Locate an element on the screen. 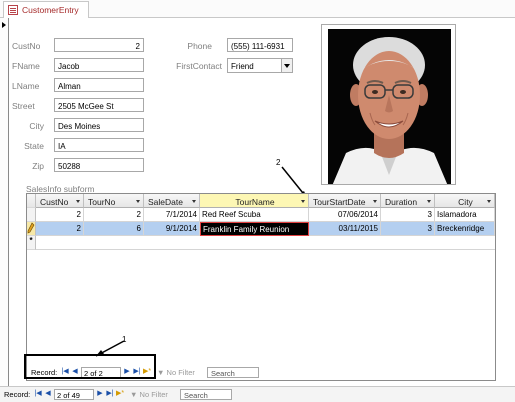  state-label: State is located at coordinates (34, 146).